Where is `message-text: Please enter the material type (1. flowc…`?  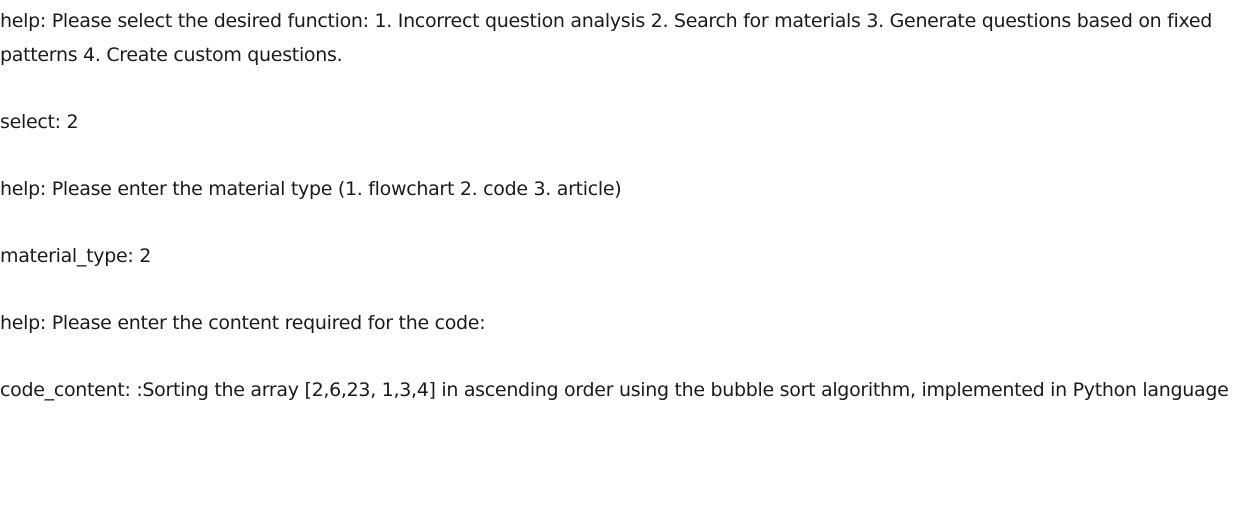
message-text: Please enter the material type (1. flowc… is located at coordinates (336, 189).